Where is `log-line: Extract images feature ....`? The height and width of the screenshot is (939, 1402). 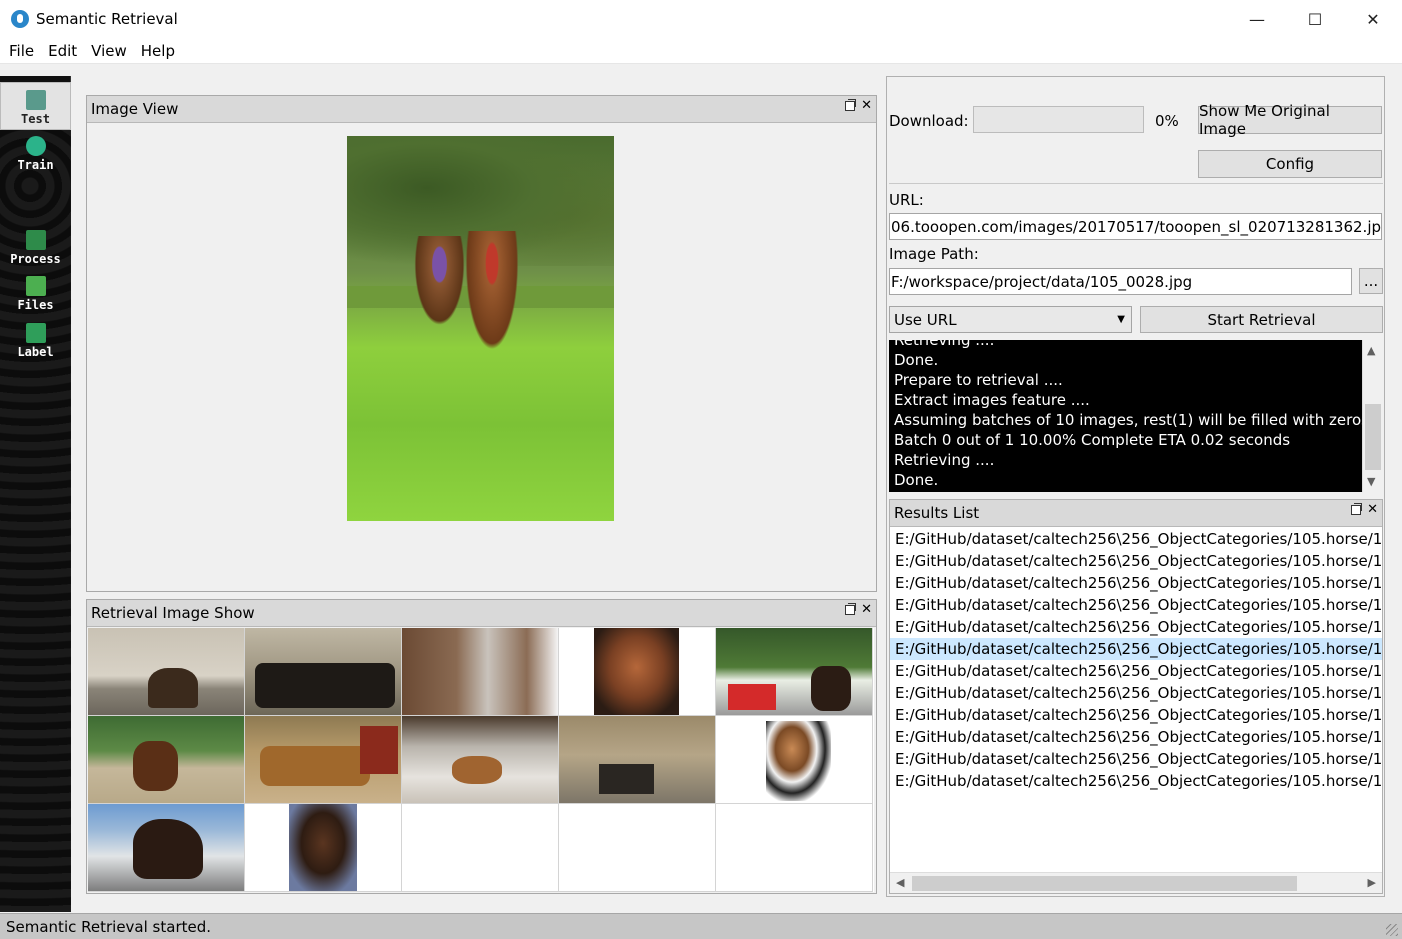 log-line: Extract images feature .... is located at coordinates (992, 400).